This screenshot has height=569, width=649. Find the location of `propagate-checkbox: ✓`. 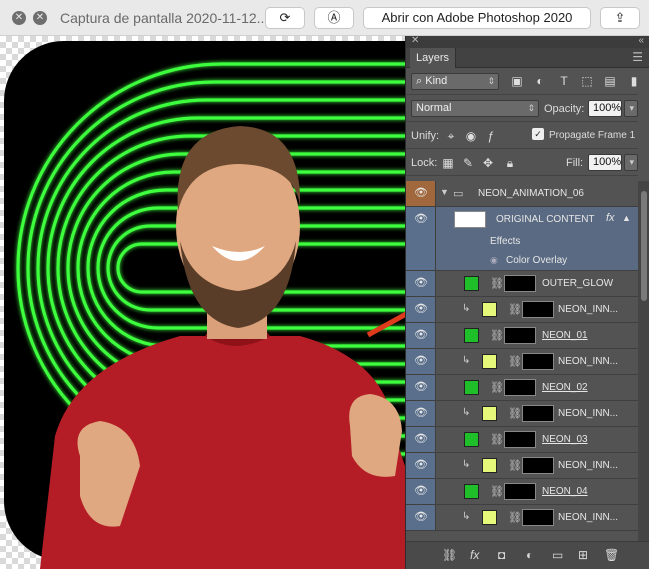

propagate-checkbox: ✓ is located at coordinates (538, 134).